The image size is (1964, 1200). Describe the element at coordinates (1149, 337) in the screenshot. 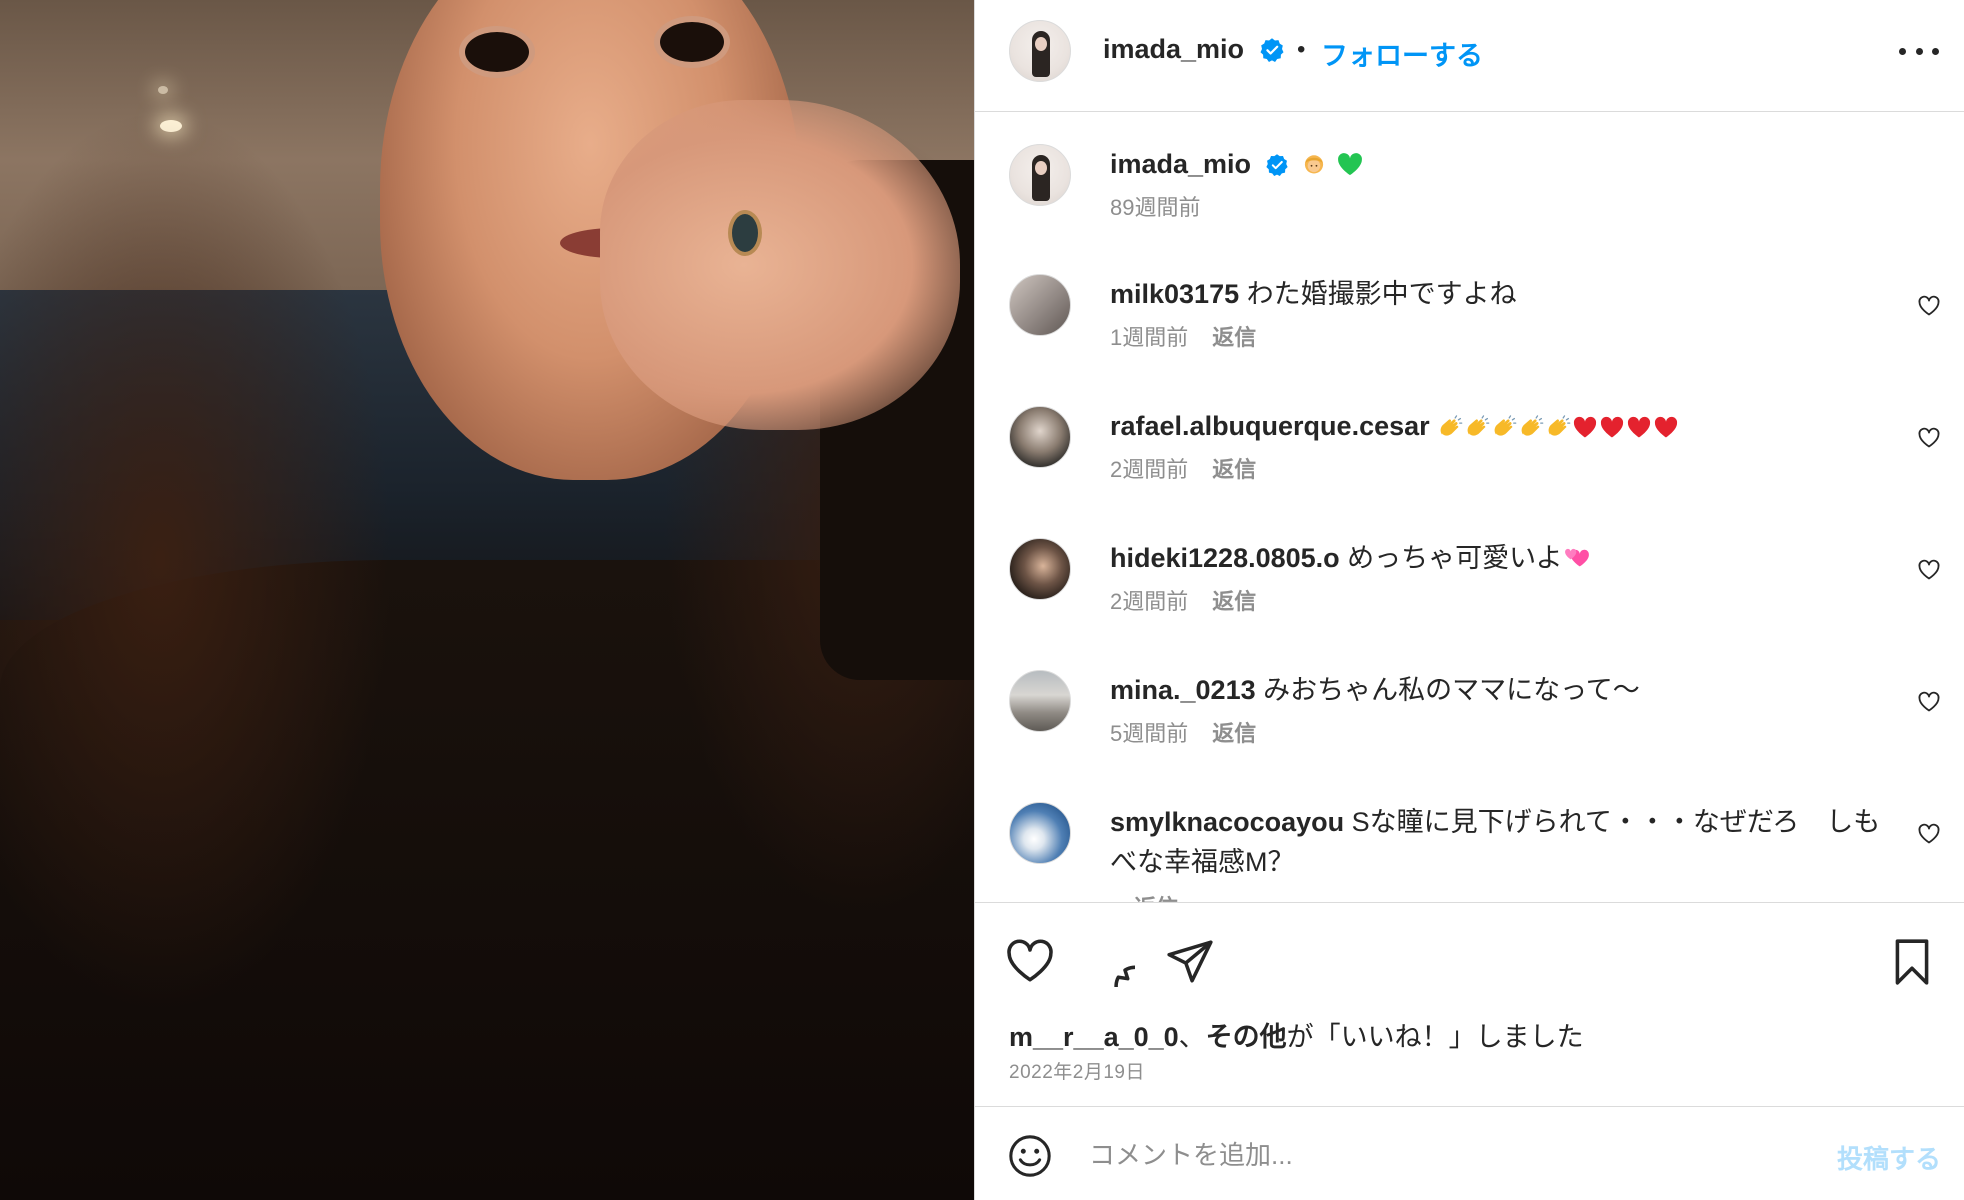

I see `comment-time: 1週間前` at that location.